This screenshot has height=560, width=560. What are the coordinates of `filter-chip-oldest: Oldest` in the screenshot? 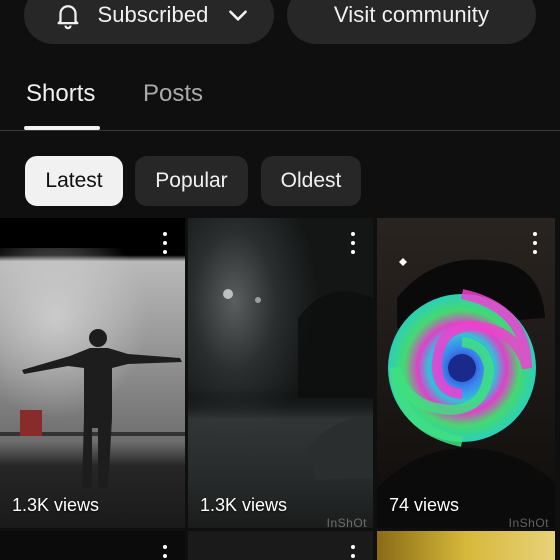 It's located at (311, 181).